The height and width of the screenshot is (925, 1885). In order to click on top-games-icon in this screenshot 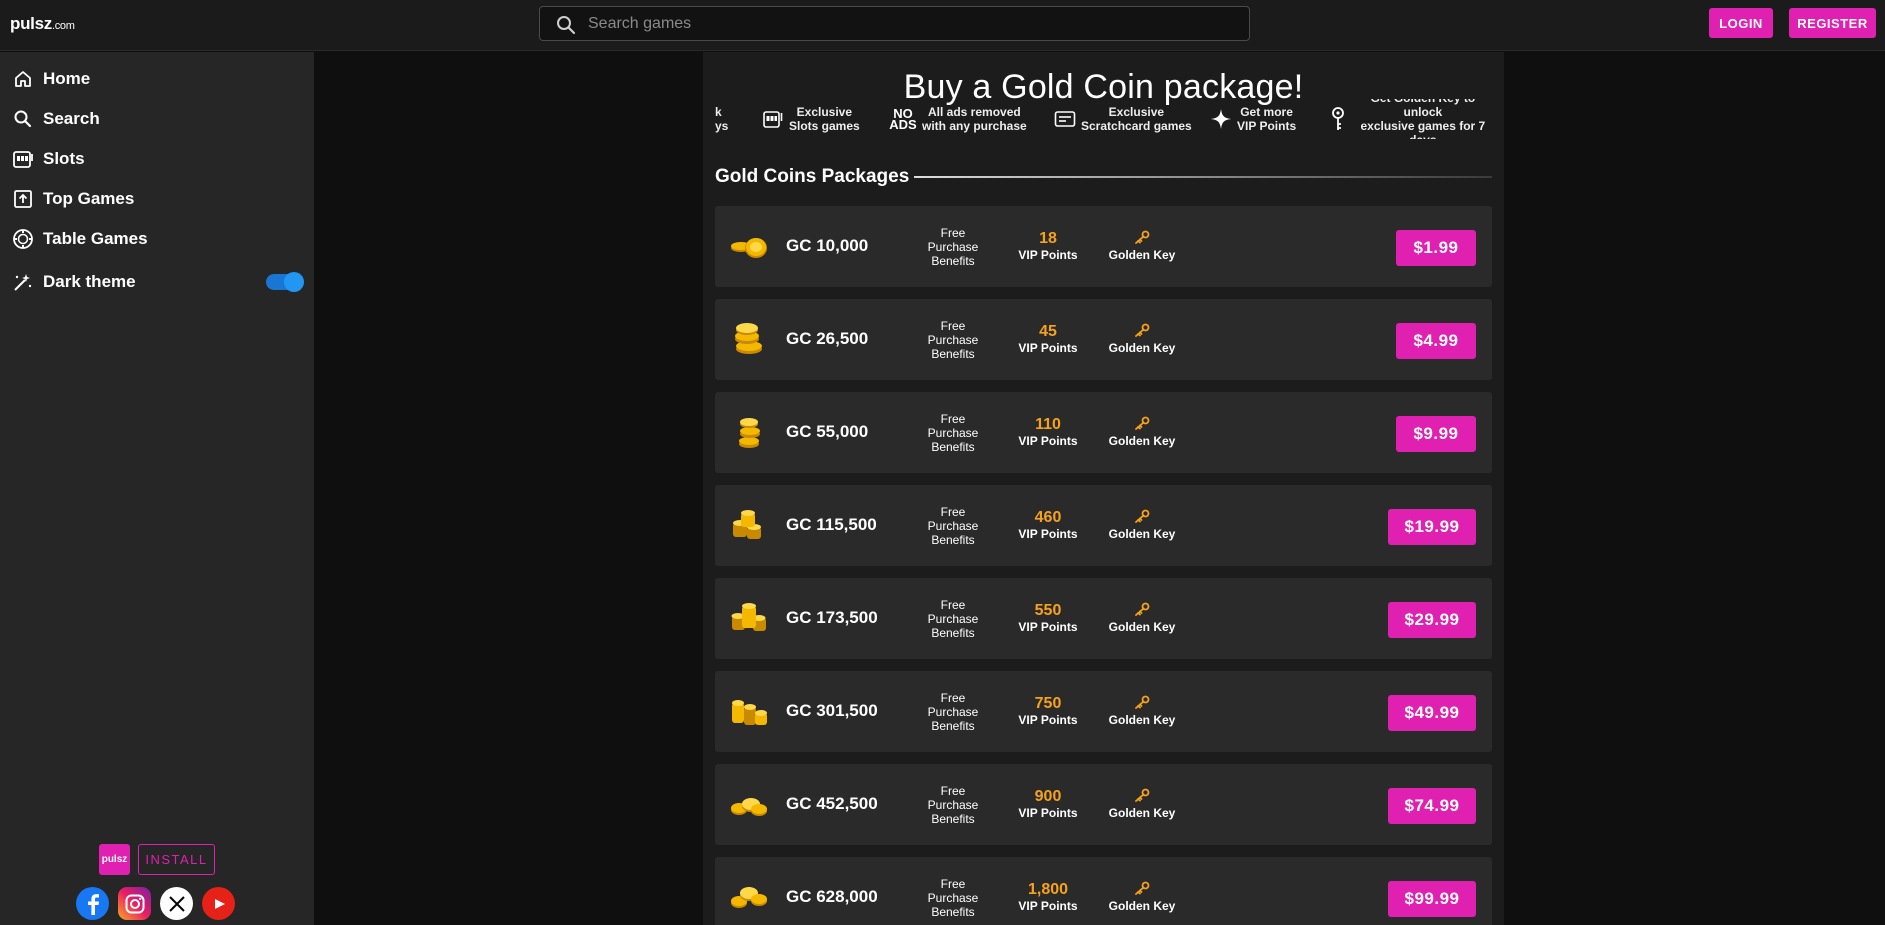, I will do `click(23, 199)`.